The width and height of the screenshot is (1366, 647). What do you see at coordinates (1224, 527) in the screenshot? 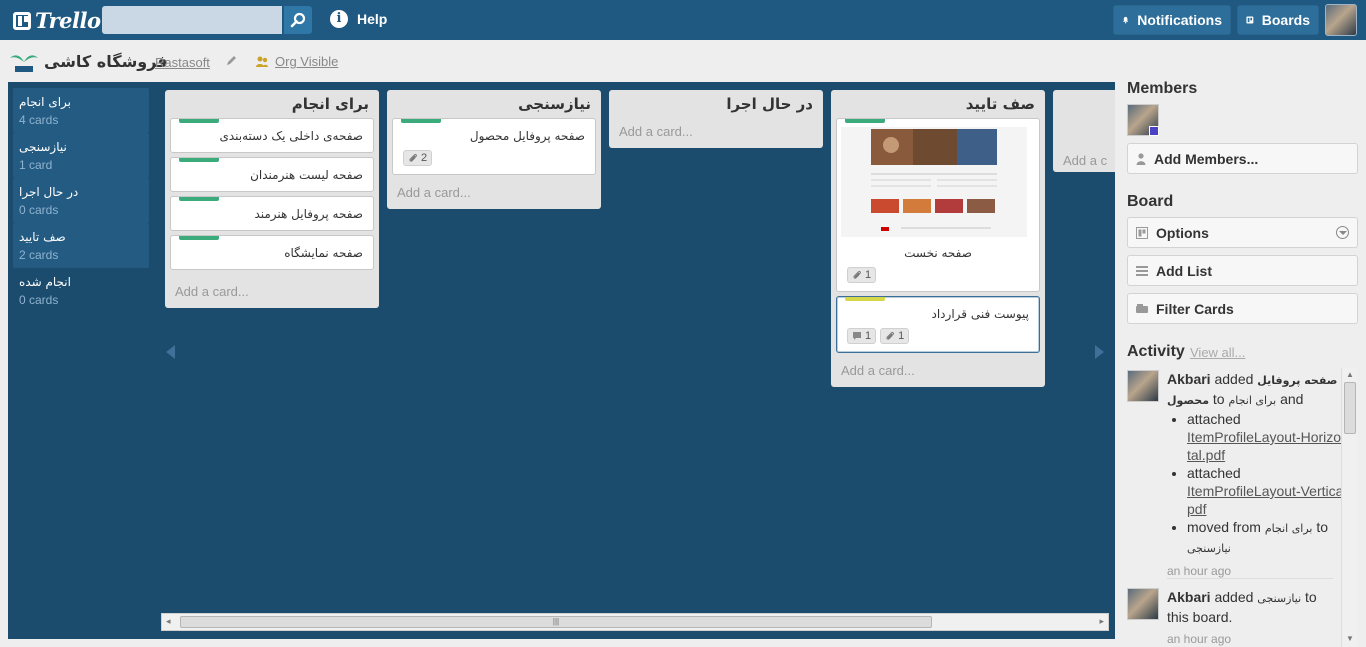
I see `activity-action: moved from` at bounding box center [1224, 527].